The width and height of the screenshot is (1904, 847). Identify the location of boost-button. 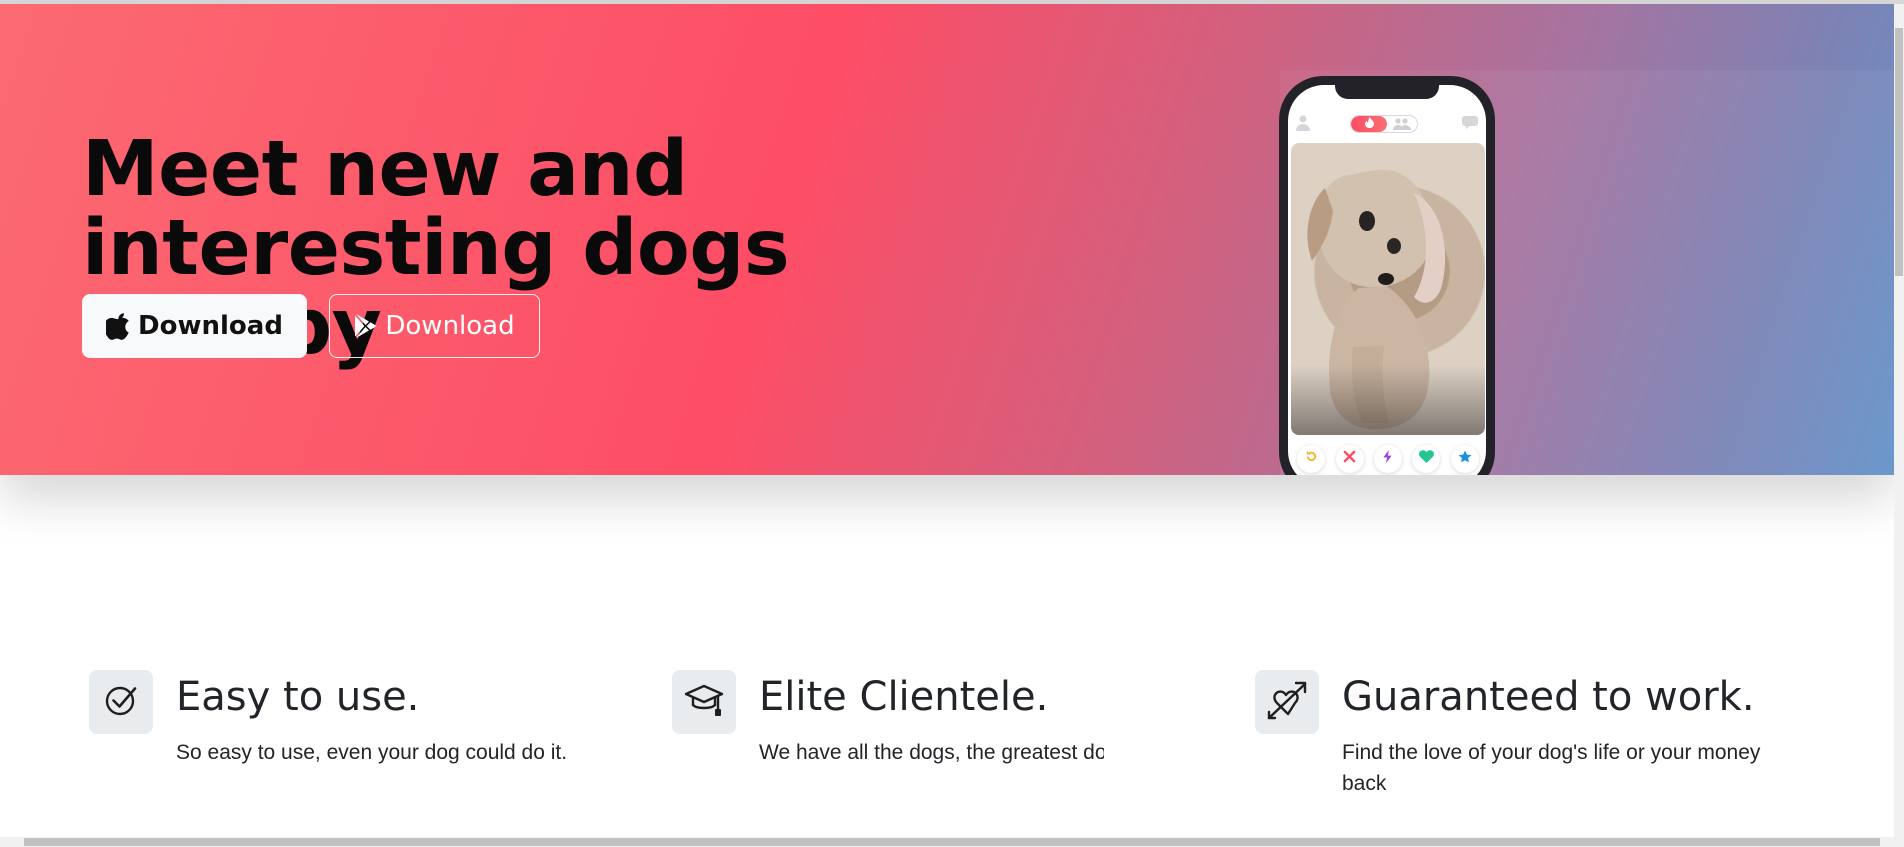
(1387, 459).